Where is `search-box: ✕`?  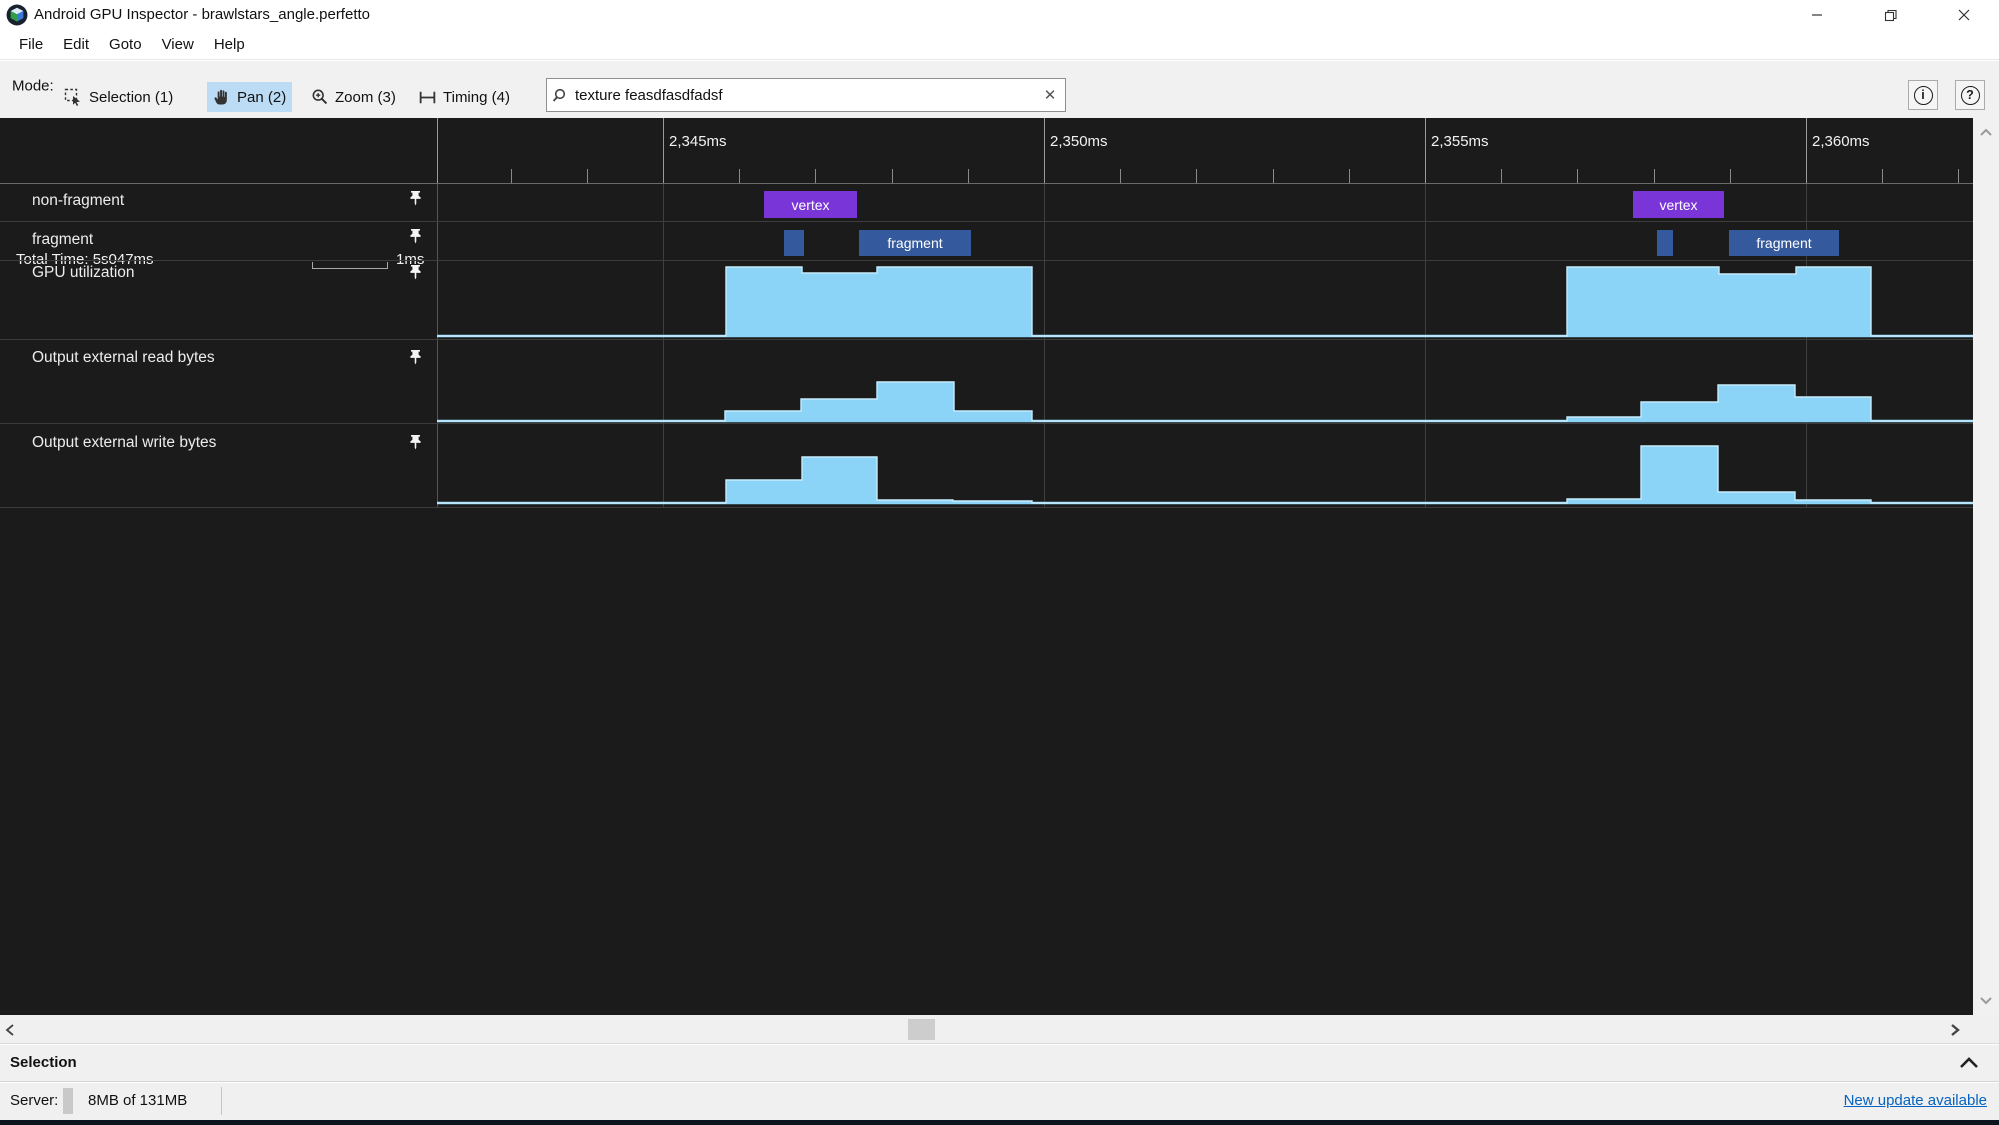 search-box: ✕ is located at coordinates (806, 95).